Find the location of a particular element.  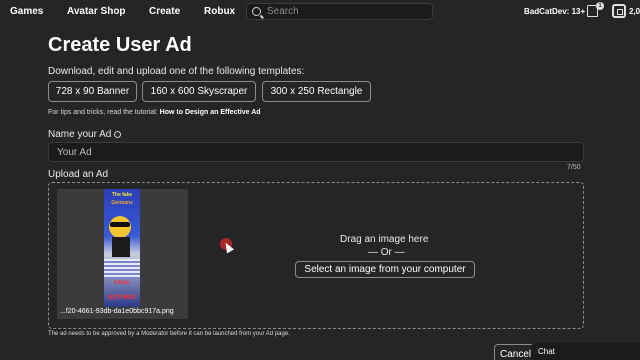

uploaded-ad-thumbnail: The fake Germanz 8 Fake NOTHING is located at coordinates (122, 248).